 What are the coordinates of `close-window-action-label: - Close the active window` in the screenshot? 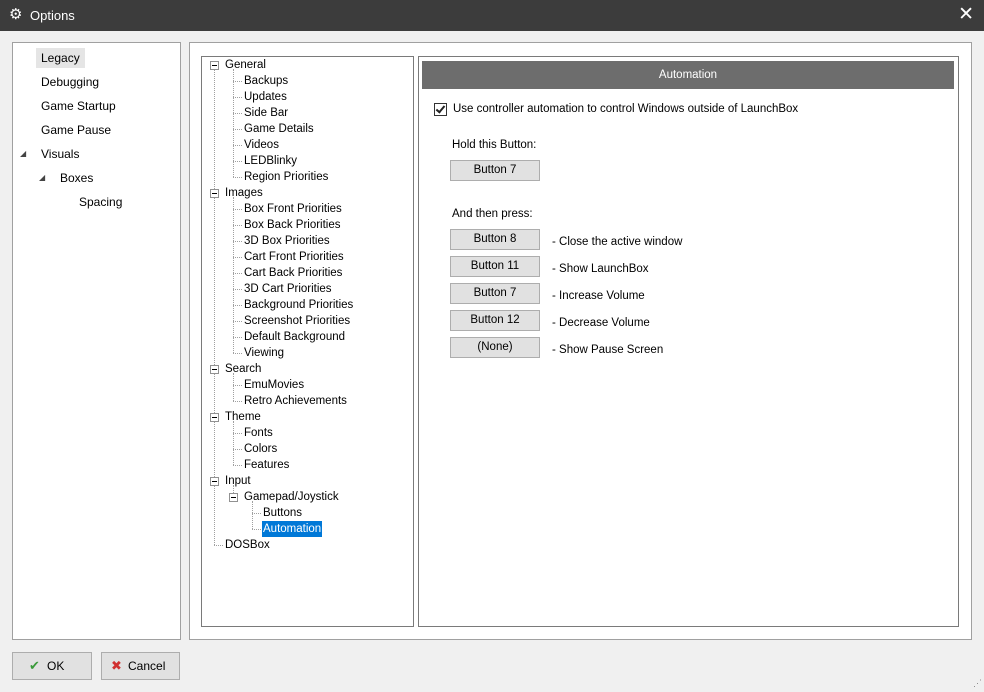 It's located at (617, 242).